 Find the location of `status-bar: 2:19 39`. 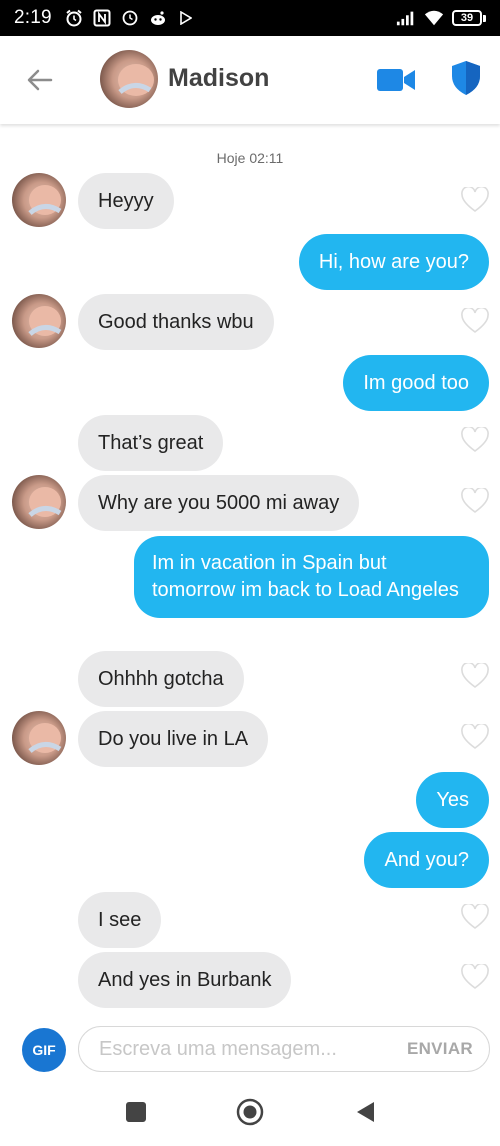

status-bar: 2:19 39 is located at coordinates (250, 18).